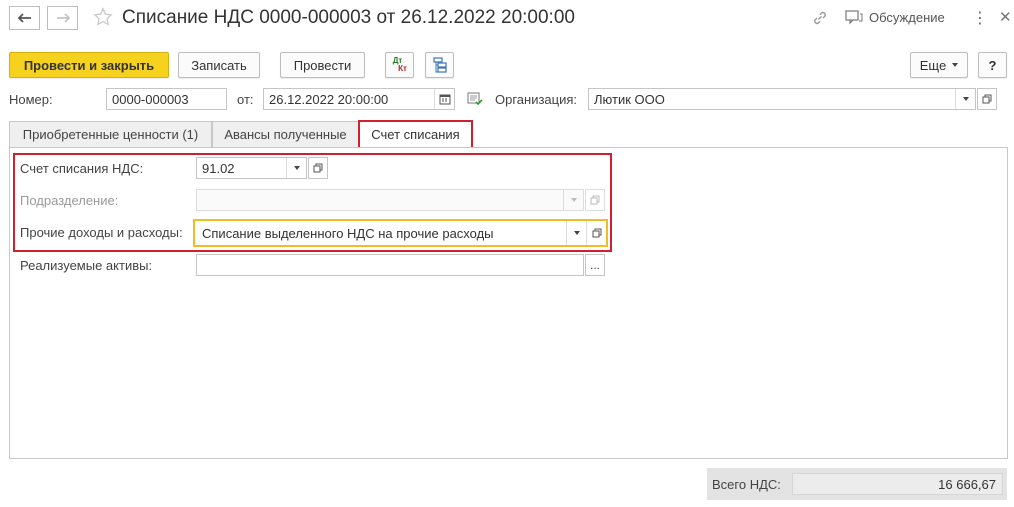 This screenshot has height=507, width=1014. I want to click on discussion-button: Обсуждение, so click(895, 17).